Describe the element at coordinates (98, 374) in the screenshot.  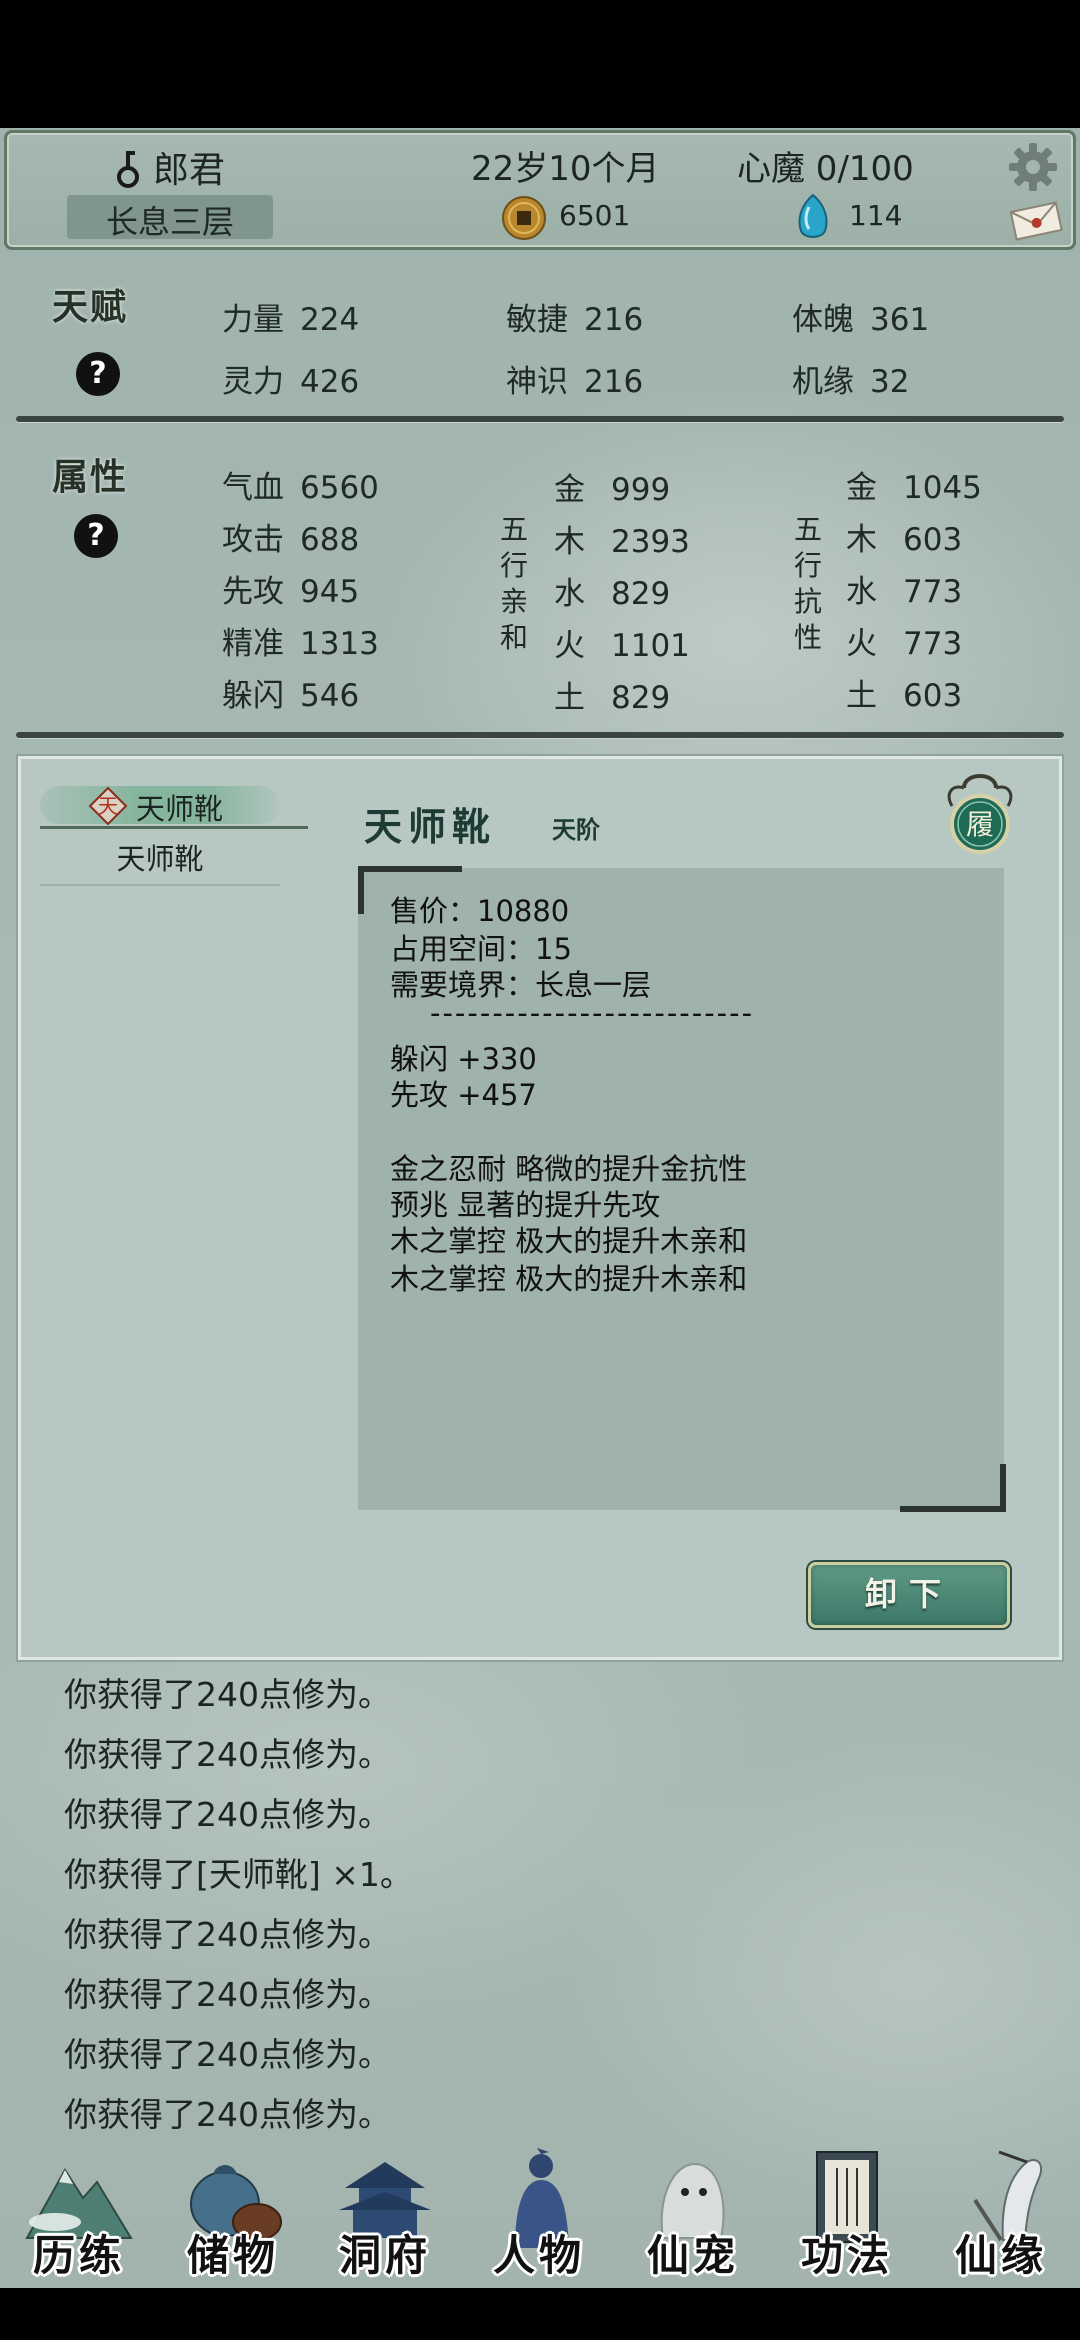
I see `talent-help-button: ?` at that location.